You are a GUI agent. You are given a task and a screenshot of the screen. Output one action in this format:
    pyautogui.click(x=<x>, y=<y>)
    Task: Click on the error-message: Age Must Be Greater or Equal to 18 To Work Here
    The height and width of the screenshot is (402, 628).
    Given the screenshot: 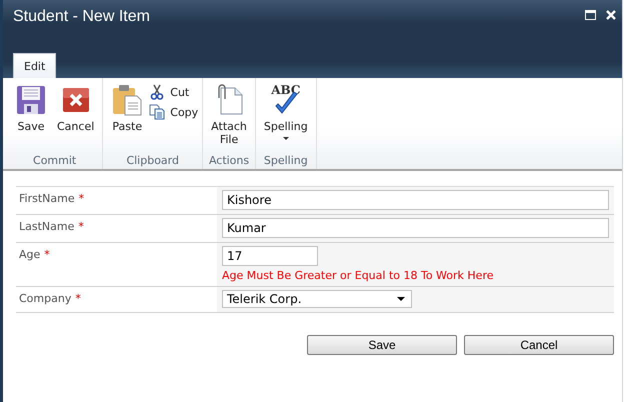 What is the action you would take?
    pyautogui.click(x=358, y=275)
    